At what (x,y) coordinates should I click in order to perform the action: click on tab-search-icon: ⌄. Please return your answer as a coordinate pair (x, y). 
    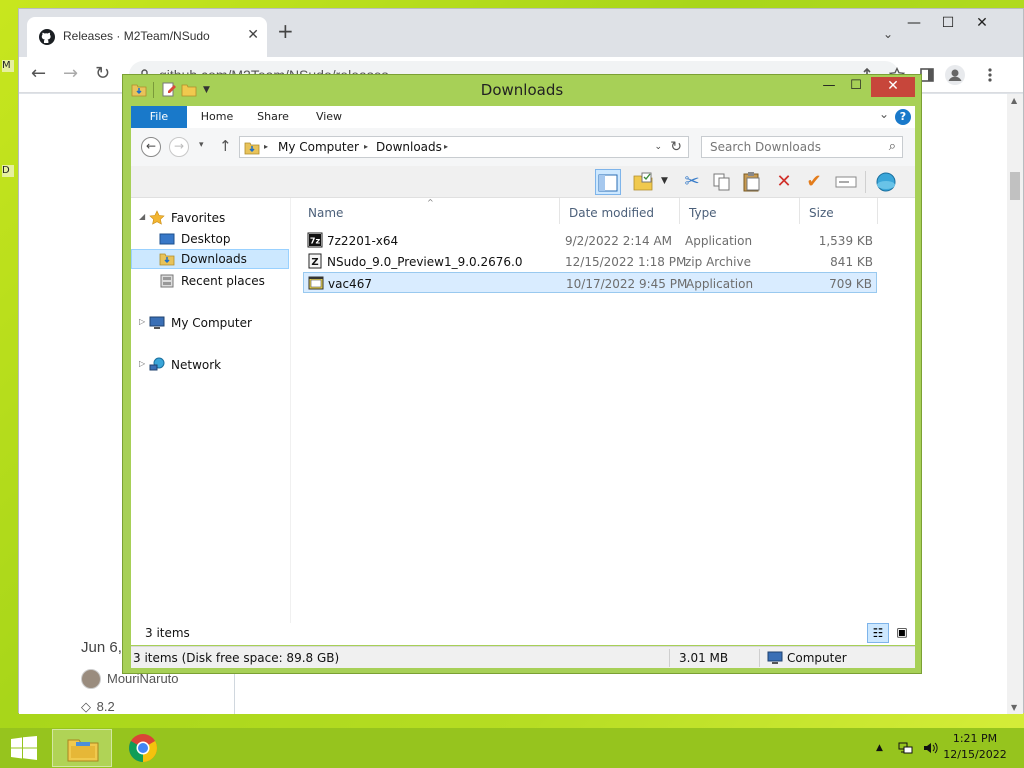
    Looking at the image, I should click on (888, 34).